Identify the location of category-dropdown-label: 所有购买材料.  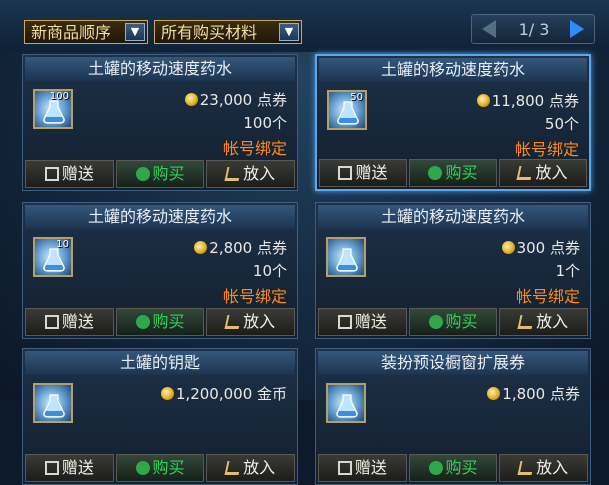
(209, 32).